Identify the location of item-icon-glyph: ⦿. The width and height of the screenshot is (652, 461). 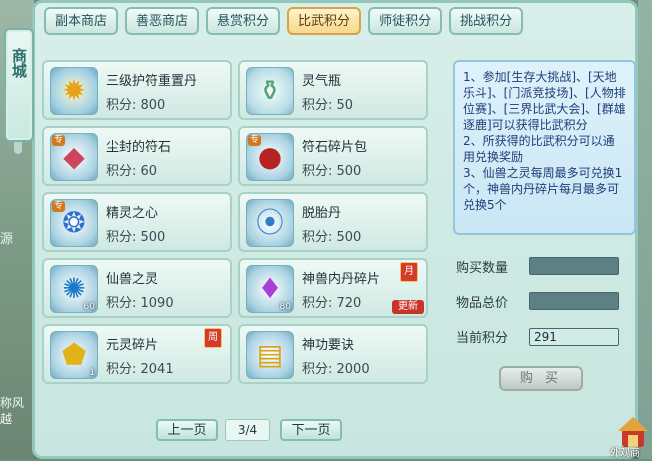
(269, 222).